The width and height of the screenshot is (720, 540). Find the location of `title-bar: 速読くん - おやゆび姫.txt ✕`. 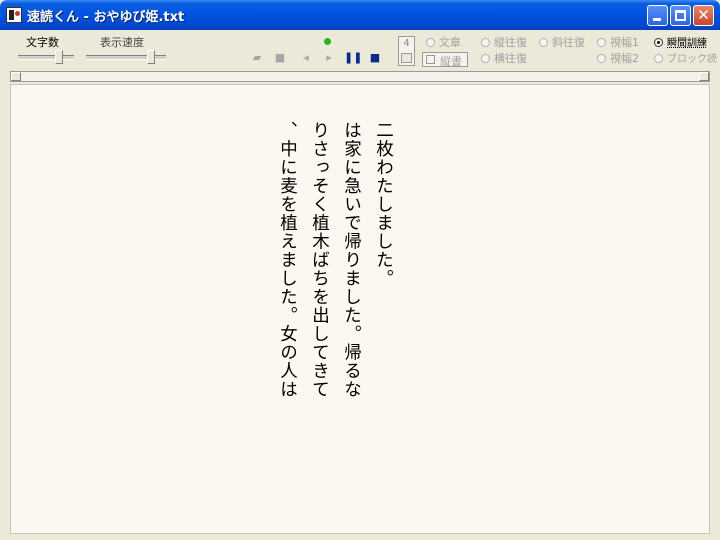

title-bar: 速読くん - おやゆび姫.txt ✕ is located at coordinates (360, 15).